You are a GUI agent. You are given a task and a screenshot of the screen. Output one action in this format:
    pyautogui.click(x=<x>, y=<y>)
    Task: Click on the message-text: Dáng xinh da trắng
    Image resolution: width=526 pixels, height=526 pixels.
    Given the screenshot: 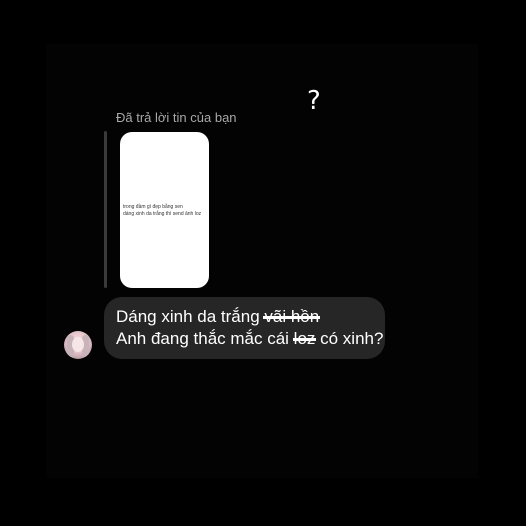 What is the action you would take?
    pyautogui.click(x=190, y=316)
    